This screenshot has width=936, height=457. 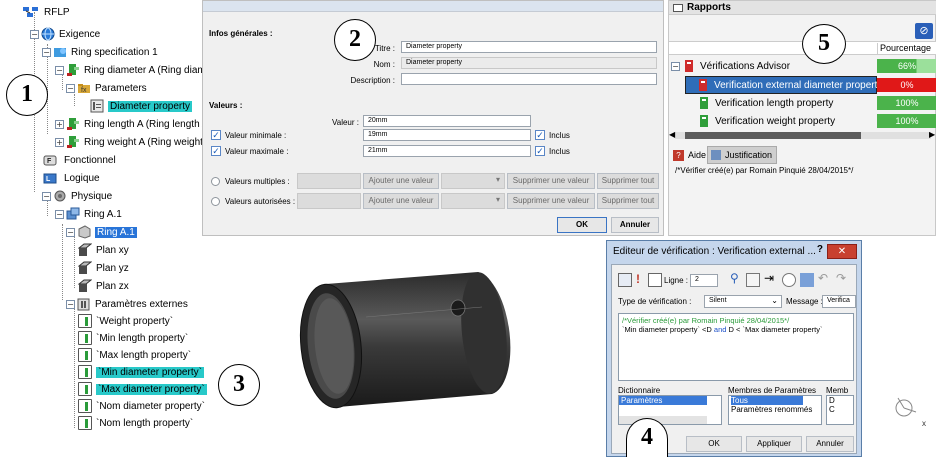 What do you see at coordinates (924, 31) in the screenshot?
I see `rapports-tool-icon: ⊘` at bounding box center [924, 31].